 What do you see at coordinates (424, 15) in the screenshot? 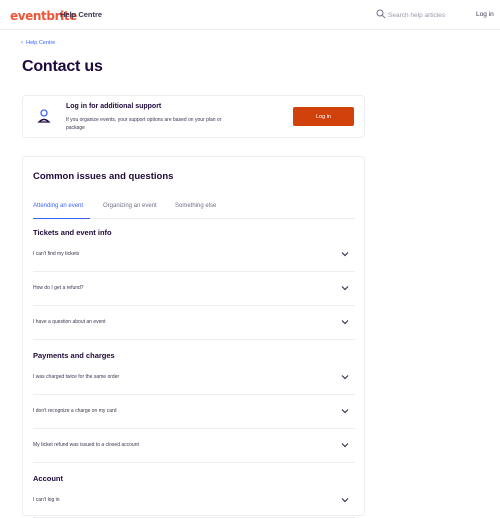
I see `search-input` at bounding box center [424, 15].